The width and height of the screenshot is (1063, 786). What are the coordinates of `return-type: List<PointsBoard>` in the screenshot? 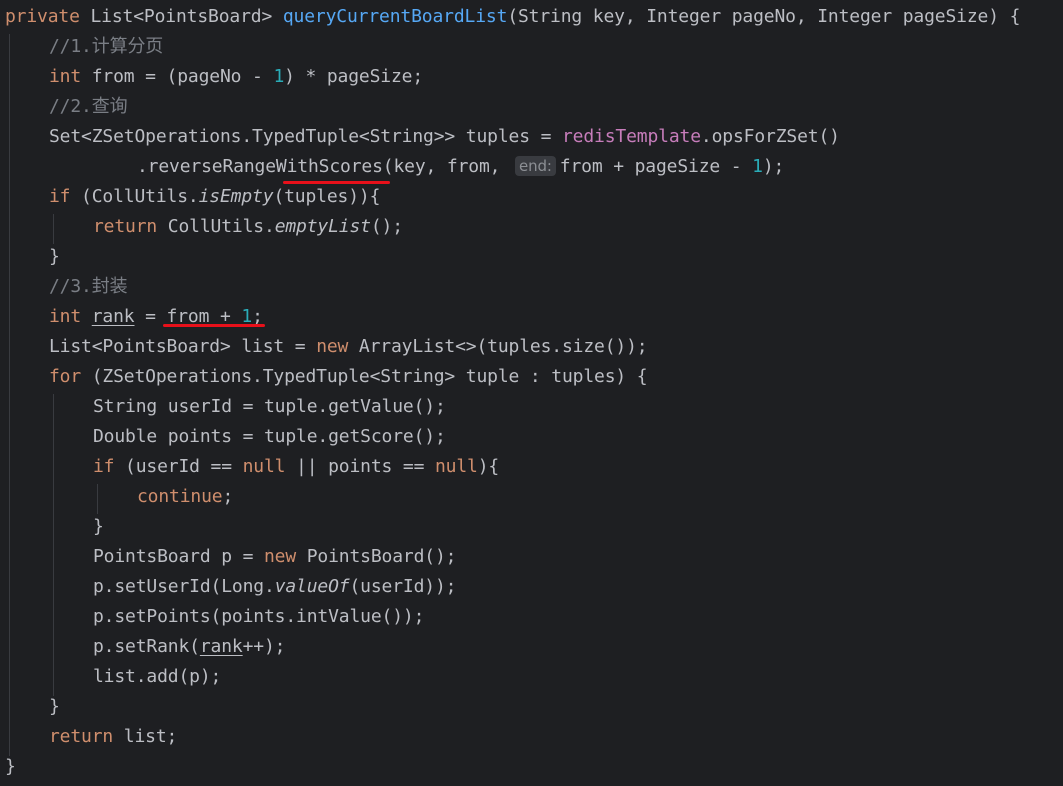 It's located at (181, 16).